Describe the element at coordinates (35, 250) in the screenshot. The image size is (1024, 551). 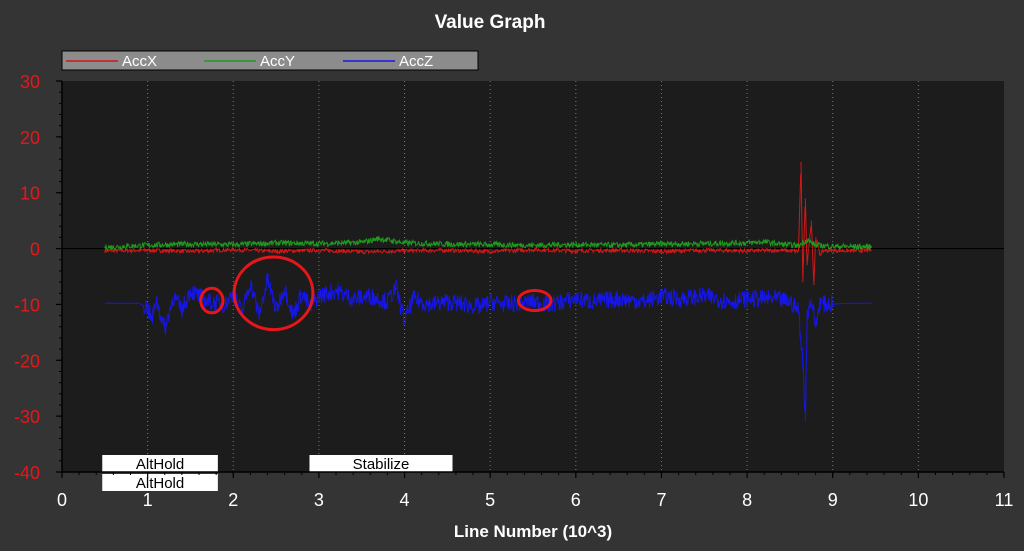
I see `y-tick-label-3: 0` at that location.